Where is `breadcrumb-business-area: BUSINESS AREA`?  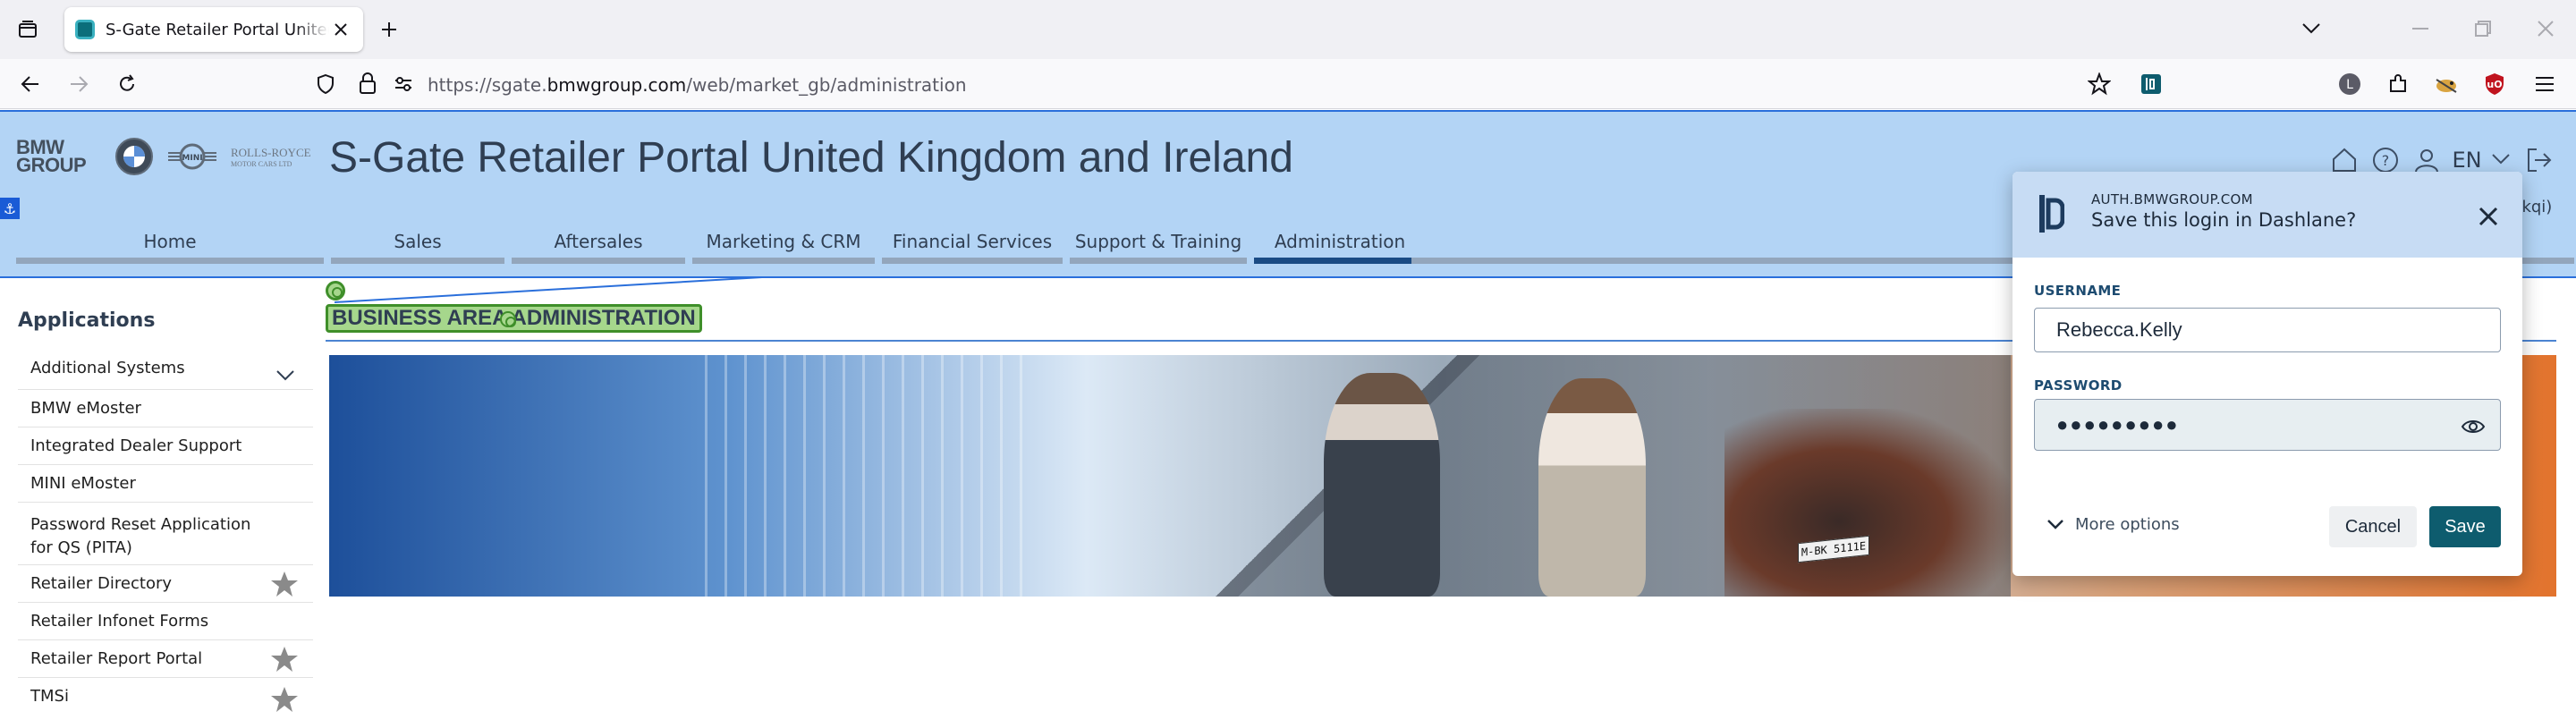 breadcrumb-business-area: BUSINESS AREA is located at coordinates (419, 318).